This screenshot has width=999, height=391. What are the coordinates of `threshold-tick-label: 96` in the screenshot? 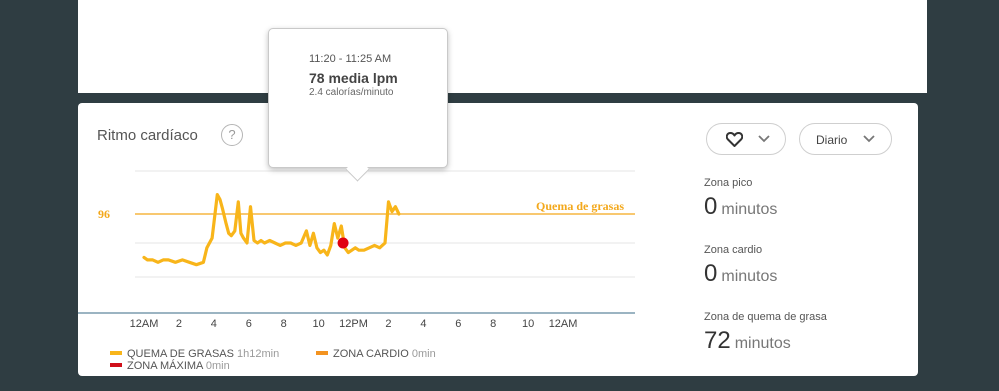 It's located at (104, 214).